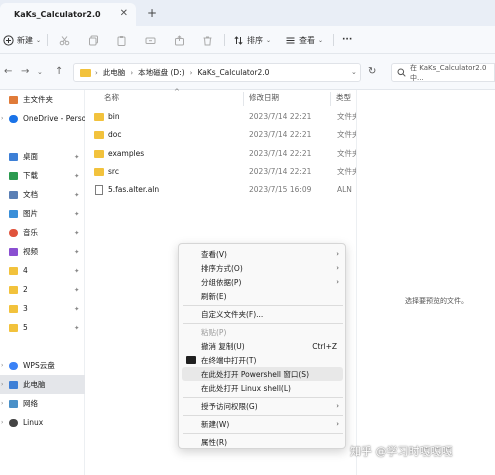  I want to click on copy-button, so click(93, 40).